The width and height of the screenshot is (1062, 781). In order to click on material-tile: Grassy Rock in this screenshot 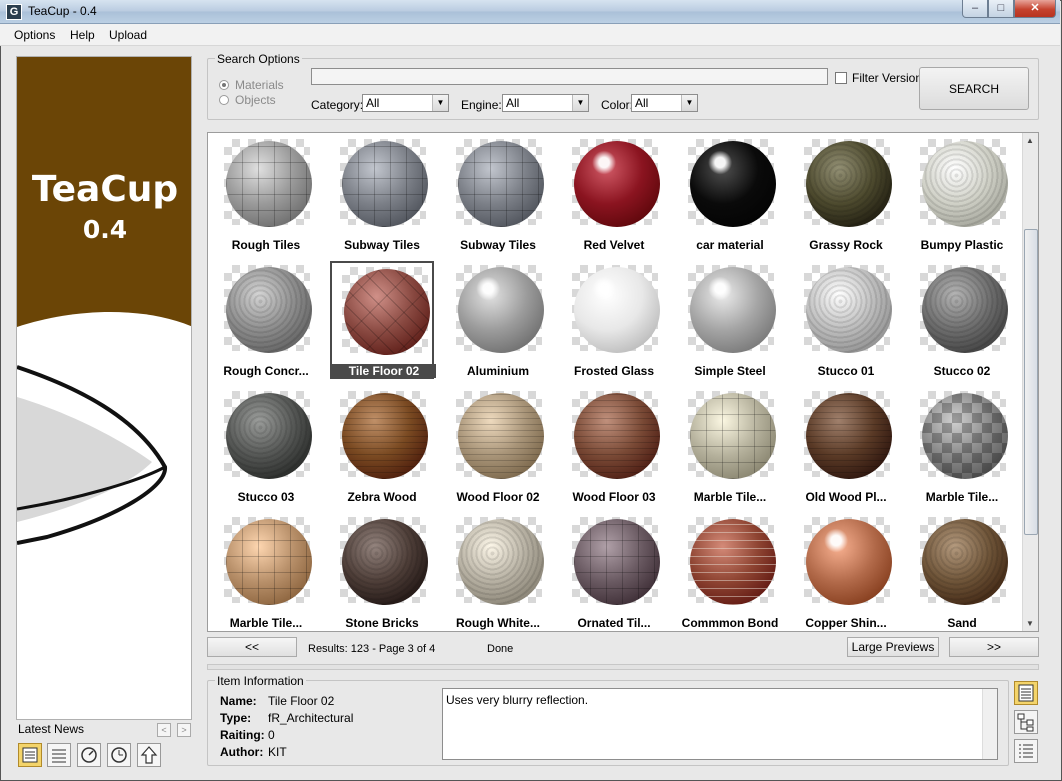, I will do `click(846, 194)`.